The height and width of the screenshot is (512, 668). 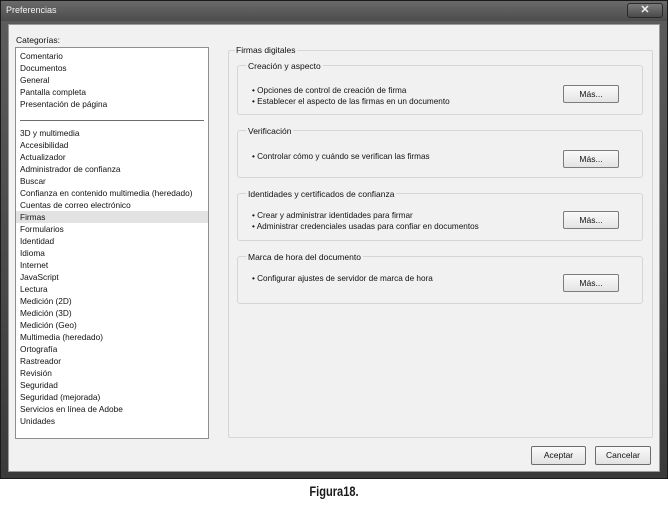 I want to click on category-item-medicion-2d: Medición (2D), so click(x=46, y=301).